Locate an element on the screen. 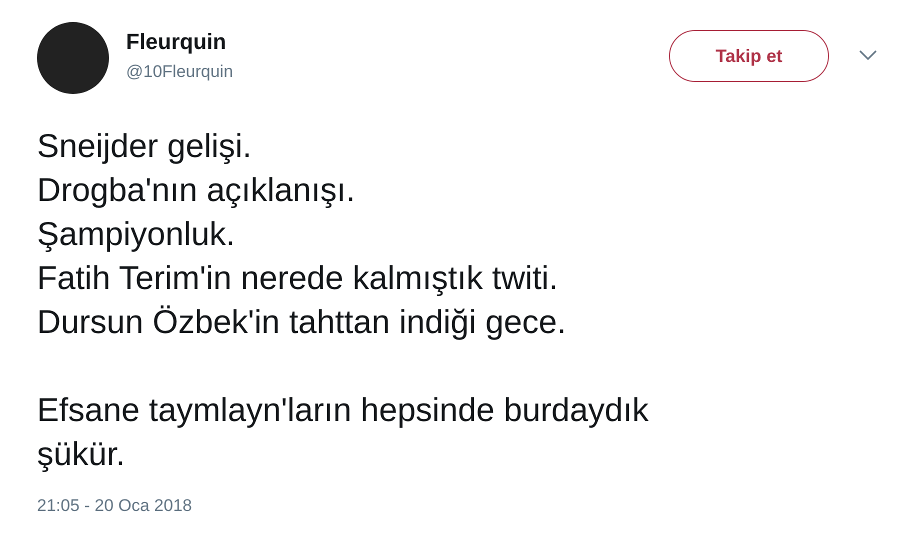 The width and height of the screenshot is (917, 555). tweet-text: Efsane taymlayn'ların hepsinde burdaydık şükür. is located at coordinates (343, 432).